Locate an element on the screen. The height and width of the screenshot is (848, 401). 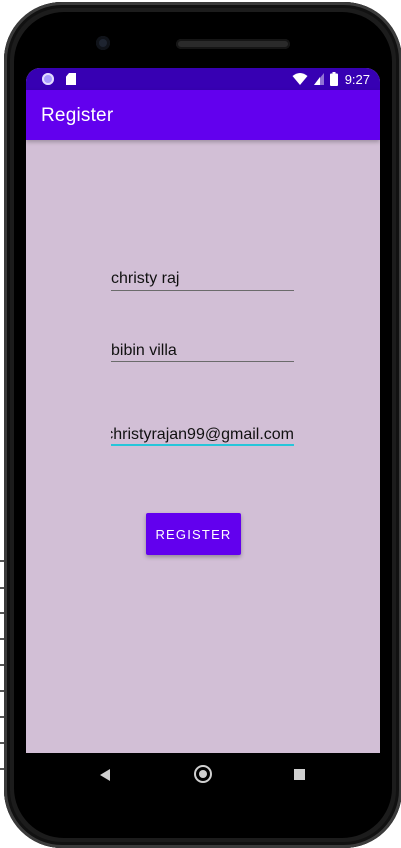
back-icon is located at coordinates (105, 775).